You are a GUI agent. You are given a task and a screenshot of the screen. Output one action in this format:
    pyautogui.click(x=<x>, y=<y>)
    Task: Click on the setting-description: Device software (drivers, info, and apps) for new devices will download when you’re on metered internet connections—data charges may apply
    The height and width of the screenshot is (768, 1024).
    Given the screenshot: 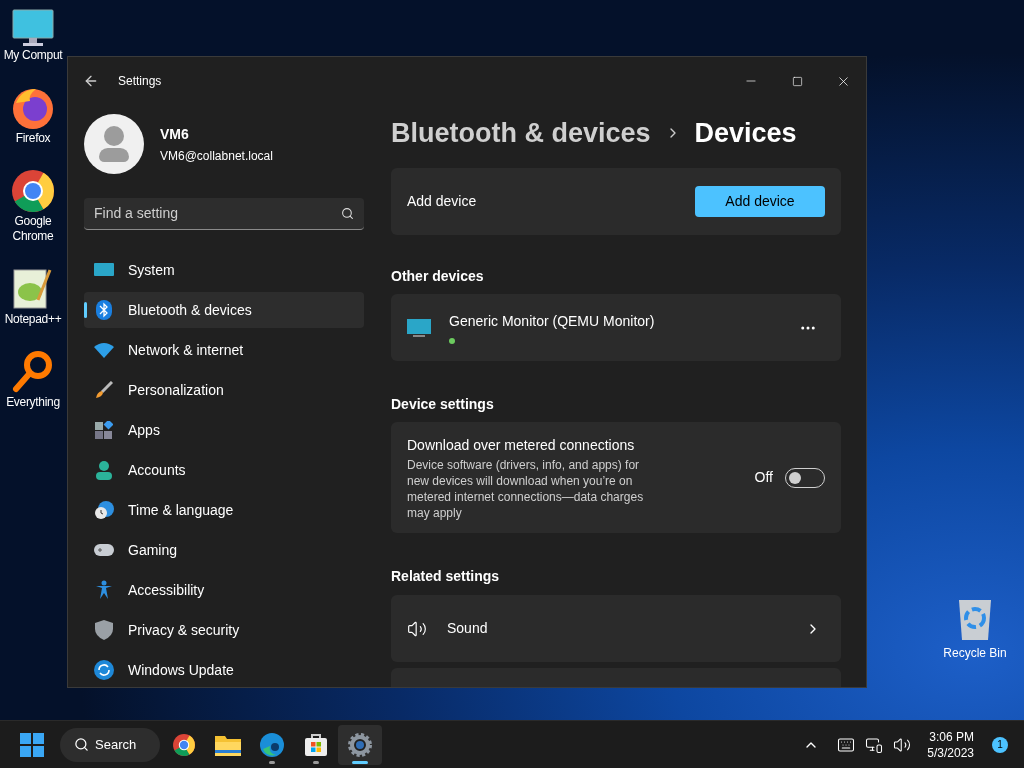 What is the action you would take?
    pyautogui.click(x=526, y=488)
    